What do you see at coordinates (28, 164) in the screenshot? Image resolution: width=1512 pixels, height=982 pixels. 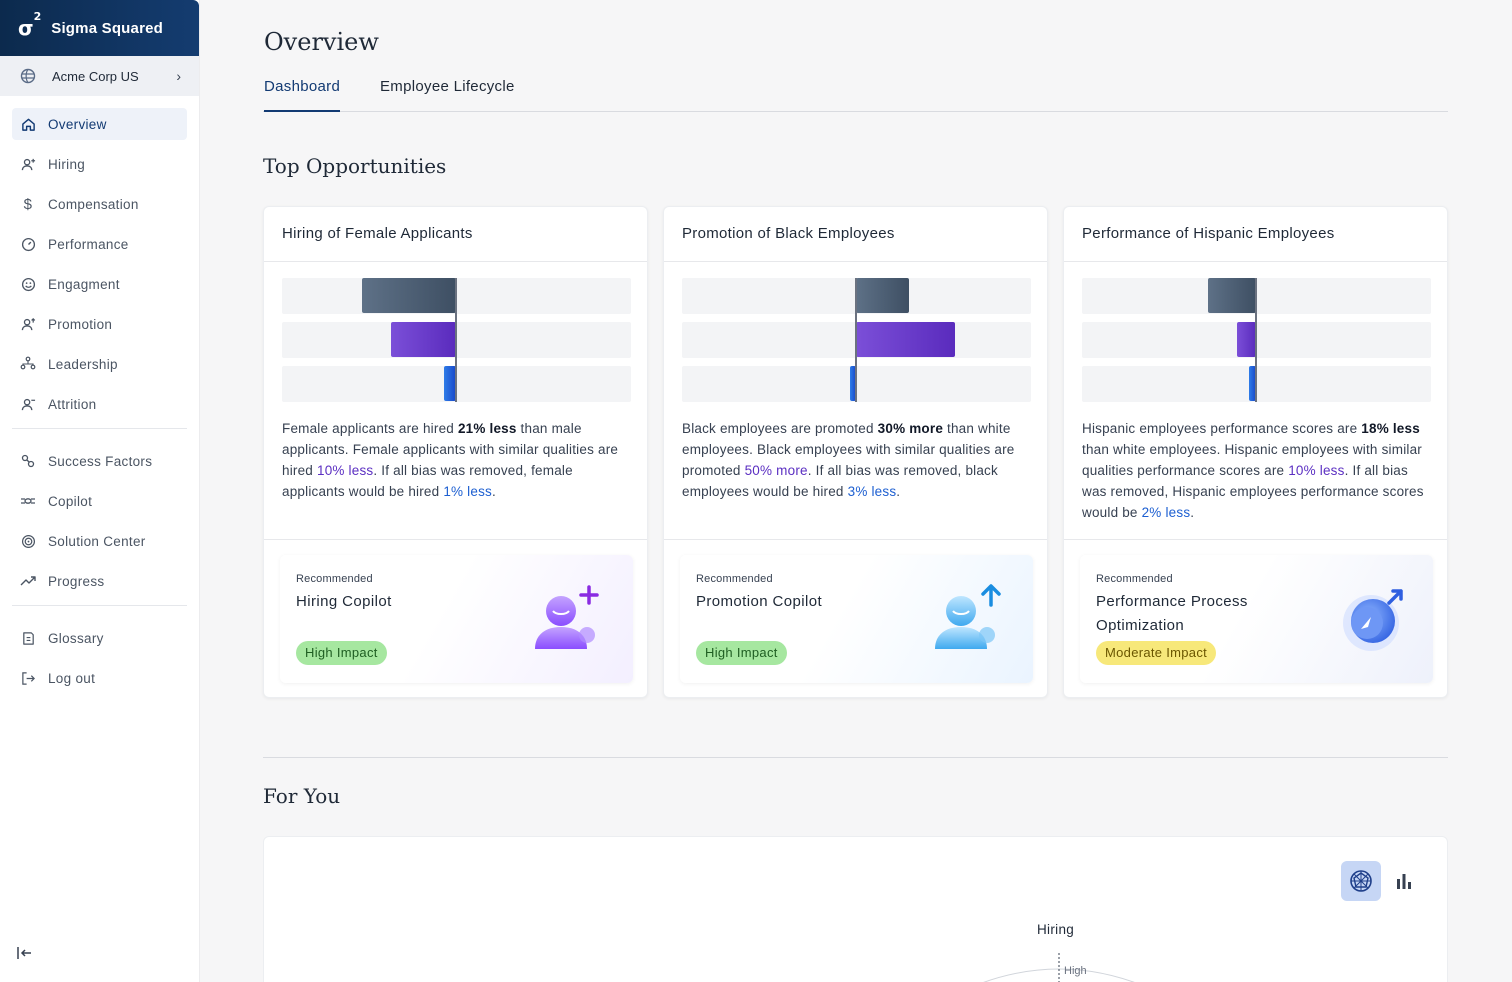 I see `user-plus-icon` at bounding box center [28, 164].